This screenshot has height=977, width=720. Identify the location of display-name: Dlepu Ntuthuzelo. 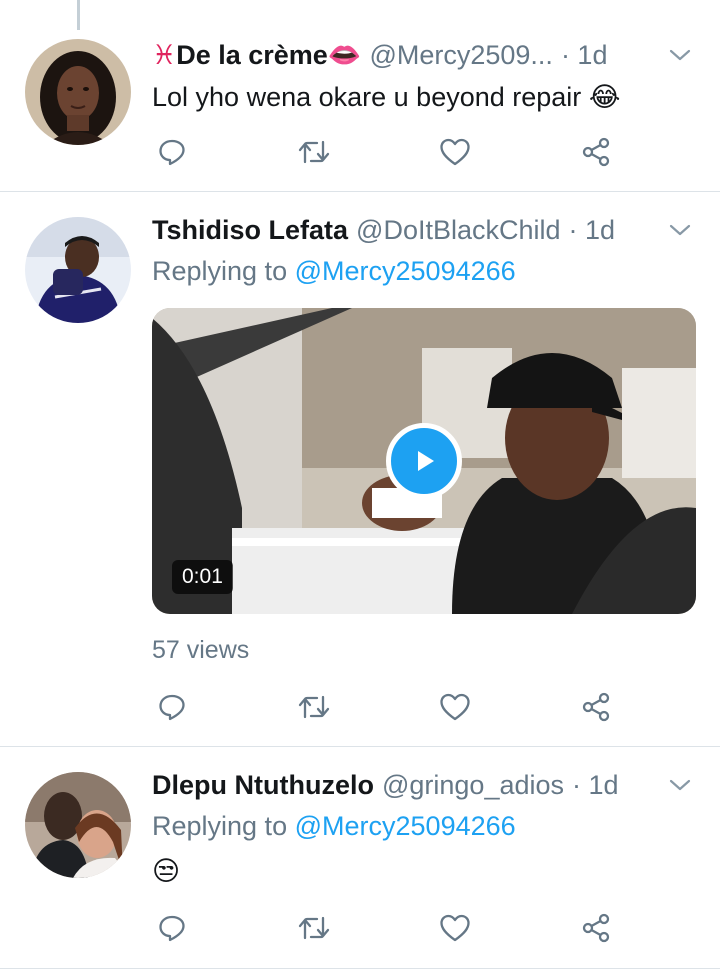
(263, 785).